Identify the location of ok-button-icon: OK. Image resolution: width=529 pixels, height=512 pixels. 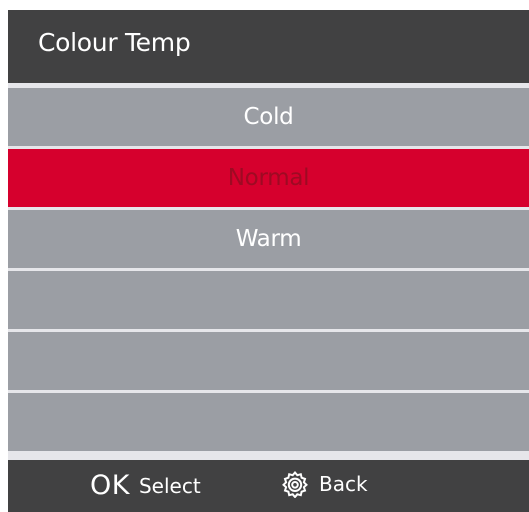
(110, 485).